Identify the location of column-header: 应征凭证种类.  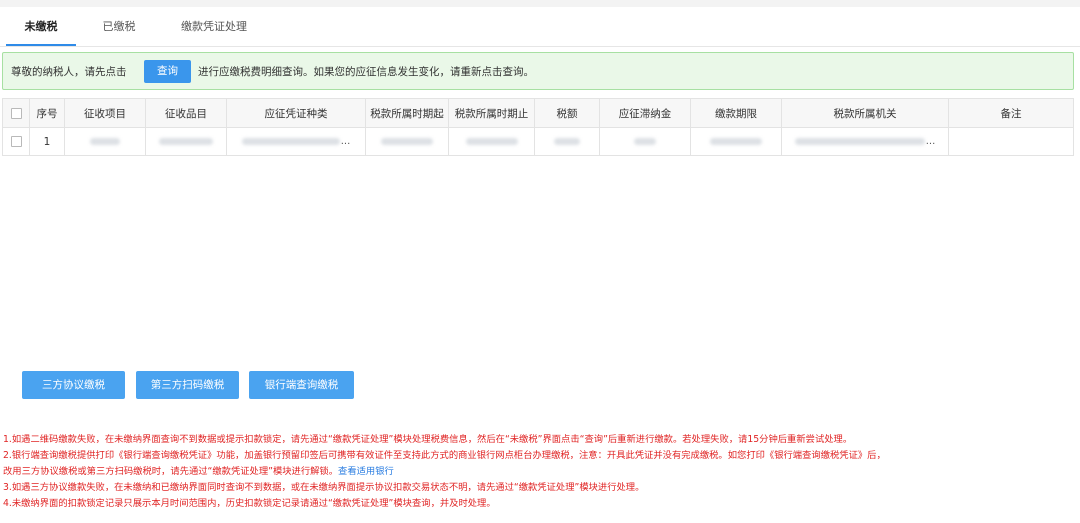
(296, 113).